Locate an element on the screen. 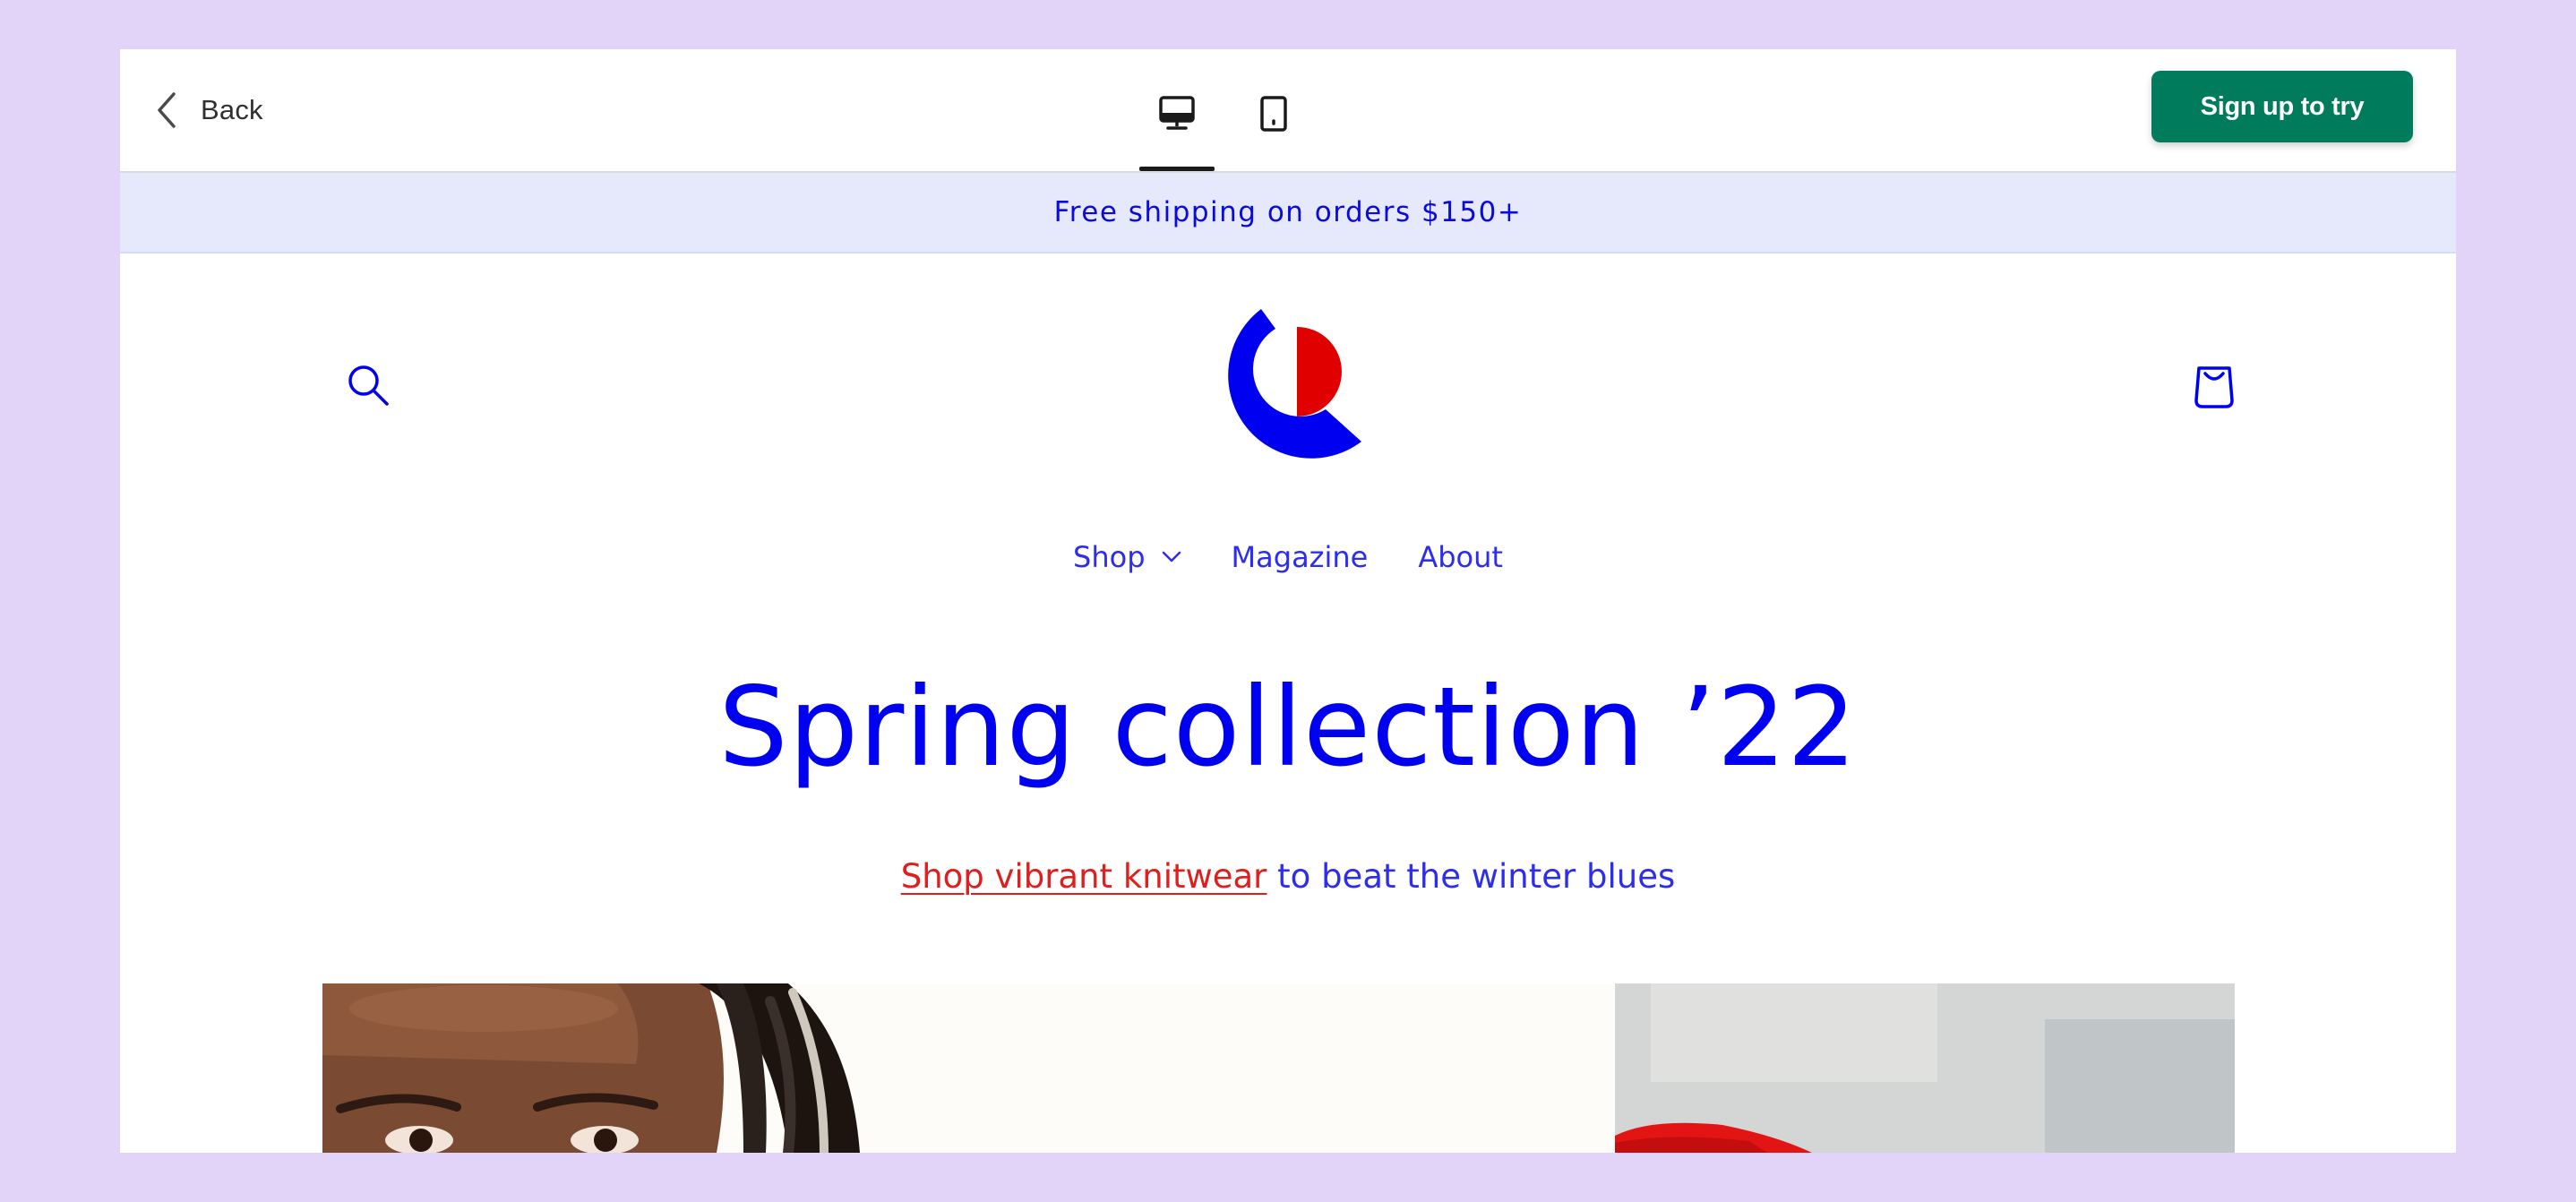 The image size is (2576, 1202). tab-desktop-view is located at coordinates (1177, 128).